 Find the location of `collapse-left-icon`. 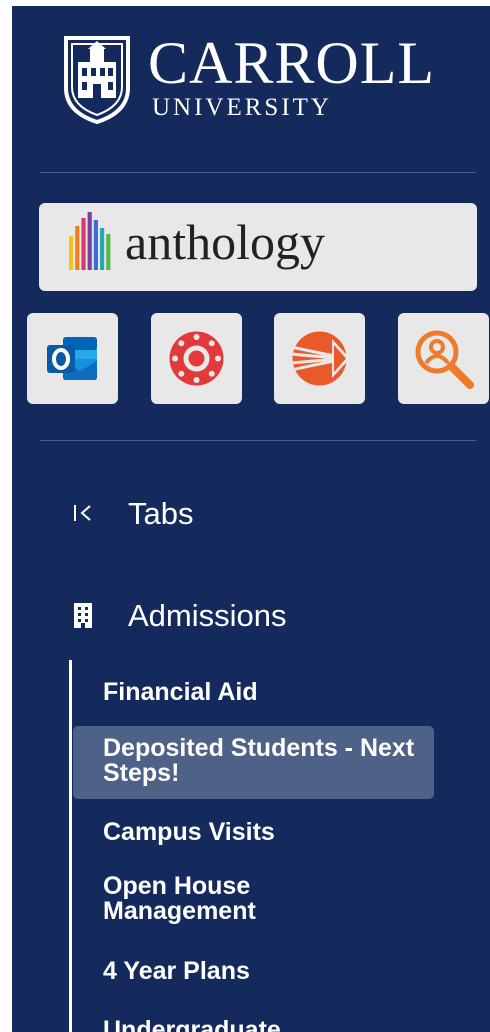

collapse-left-icon is located at coordinates (82, 513).